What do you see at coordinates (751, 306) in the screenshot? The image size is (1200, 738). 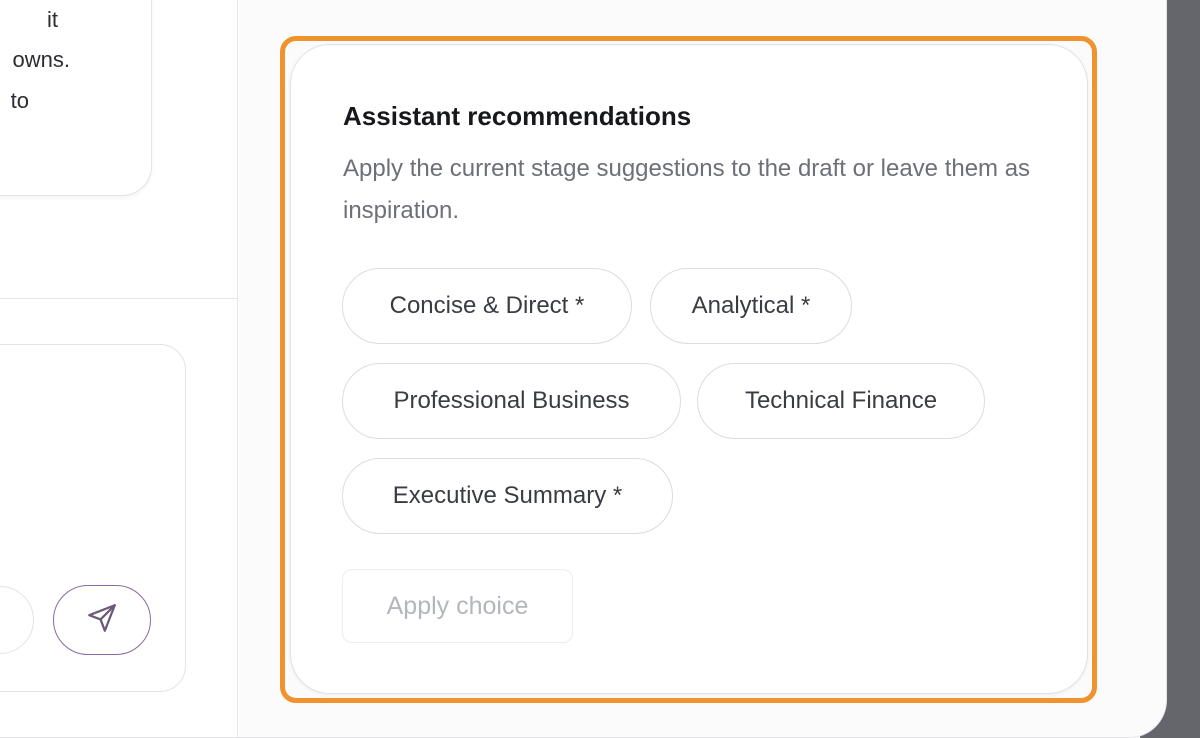 I see `chip-analytical: Analytical *` at bounding box center [751, 306].